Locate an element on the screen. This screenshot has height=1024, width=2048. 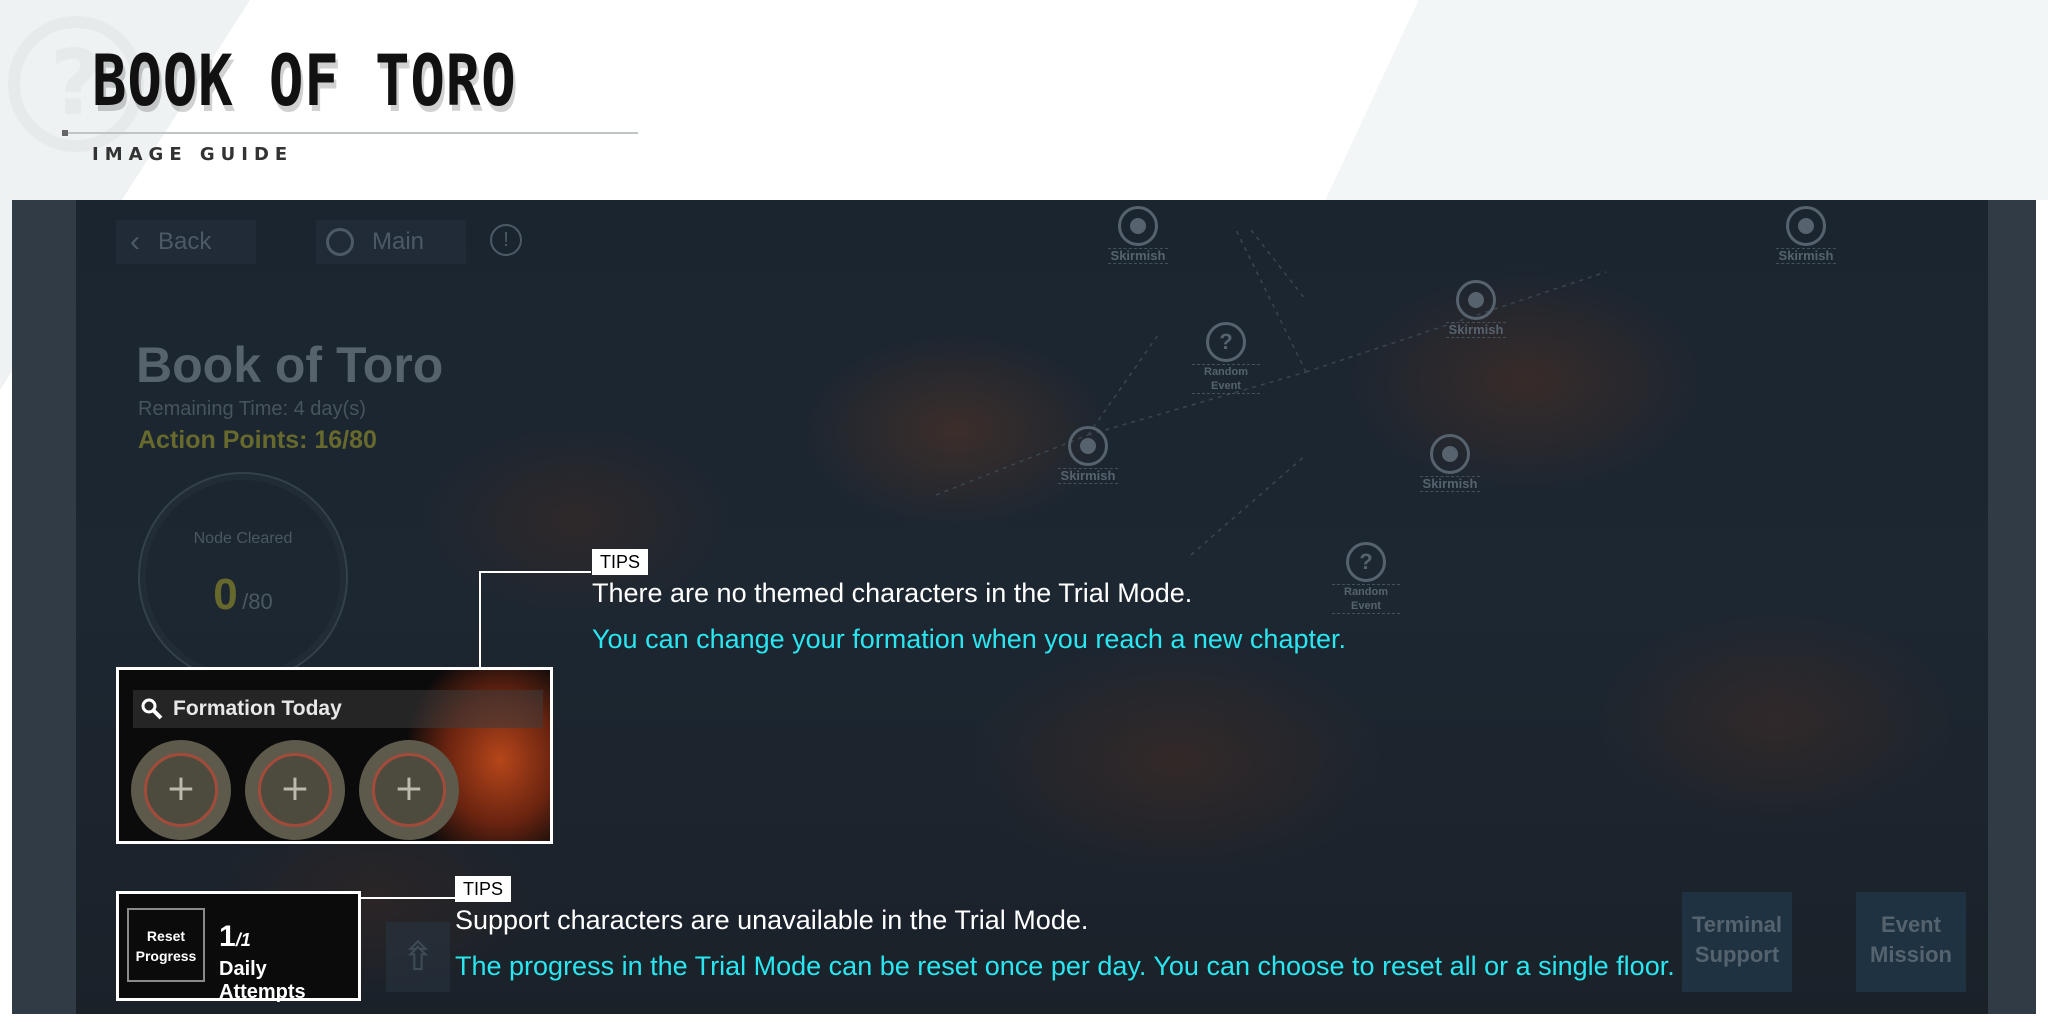
header-divider is located at coordinates (351, 133).